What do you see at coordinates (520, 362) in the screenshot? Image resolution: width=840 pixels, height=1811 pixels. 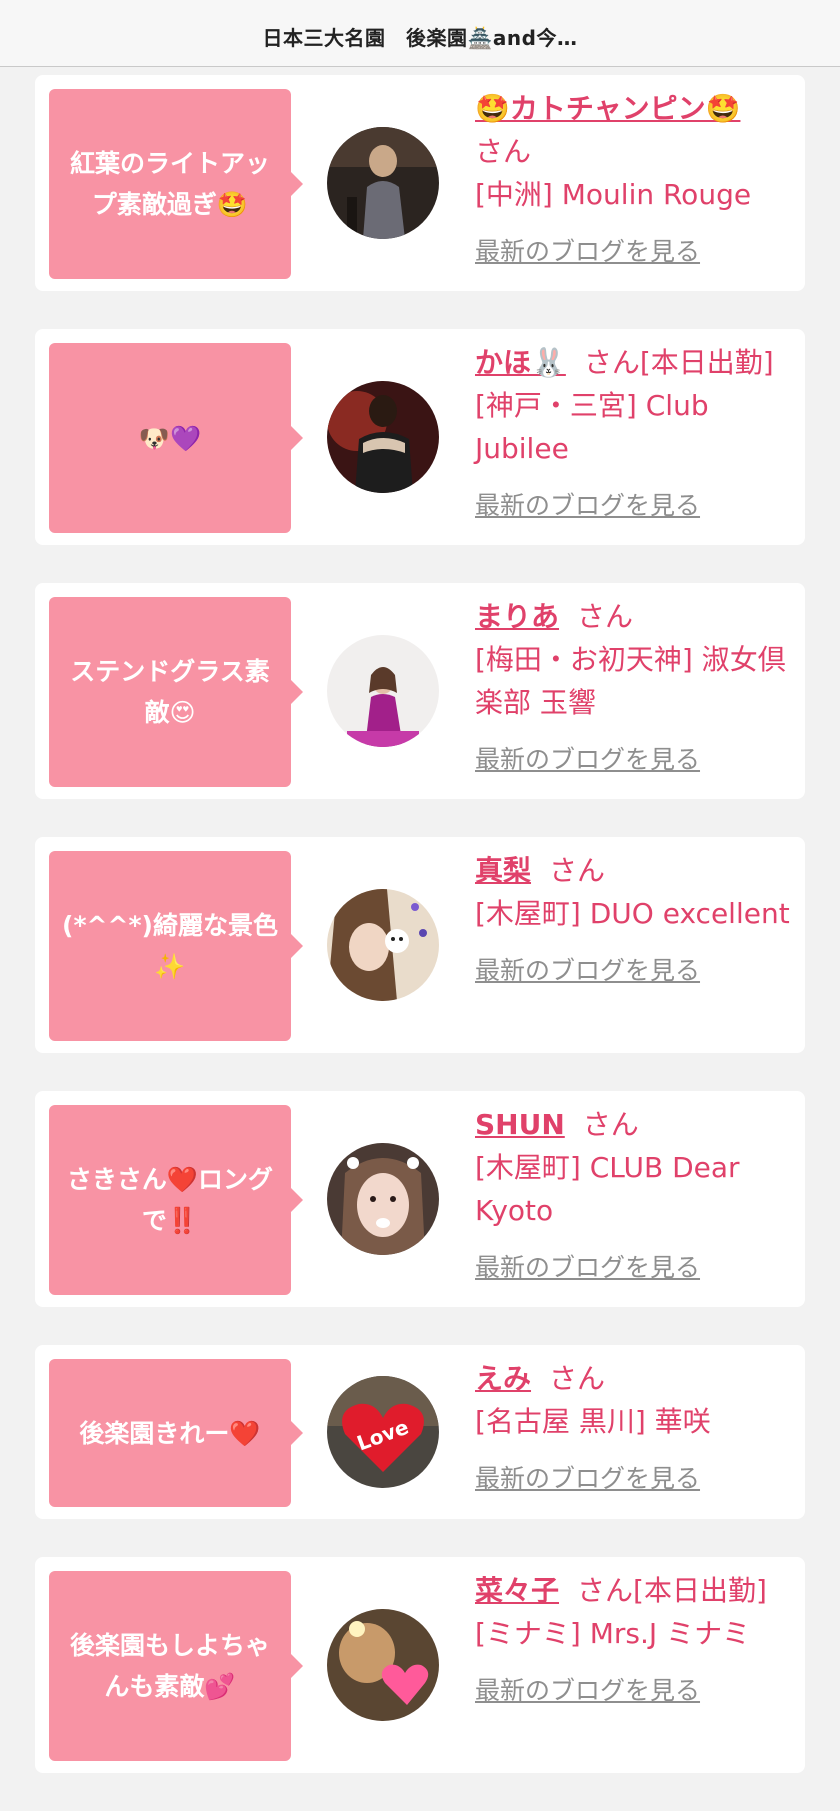 I see `host-name-link: かほ🐰` at bounding box center [520, 362].